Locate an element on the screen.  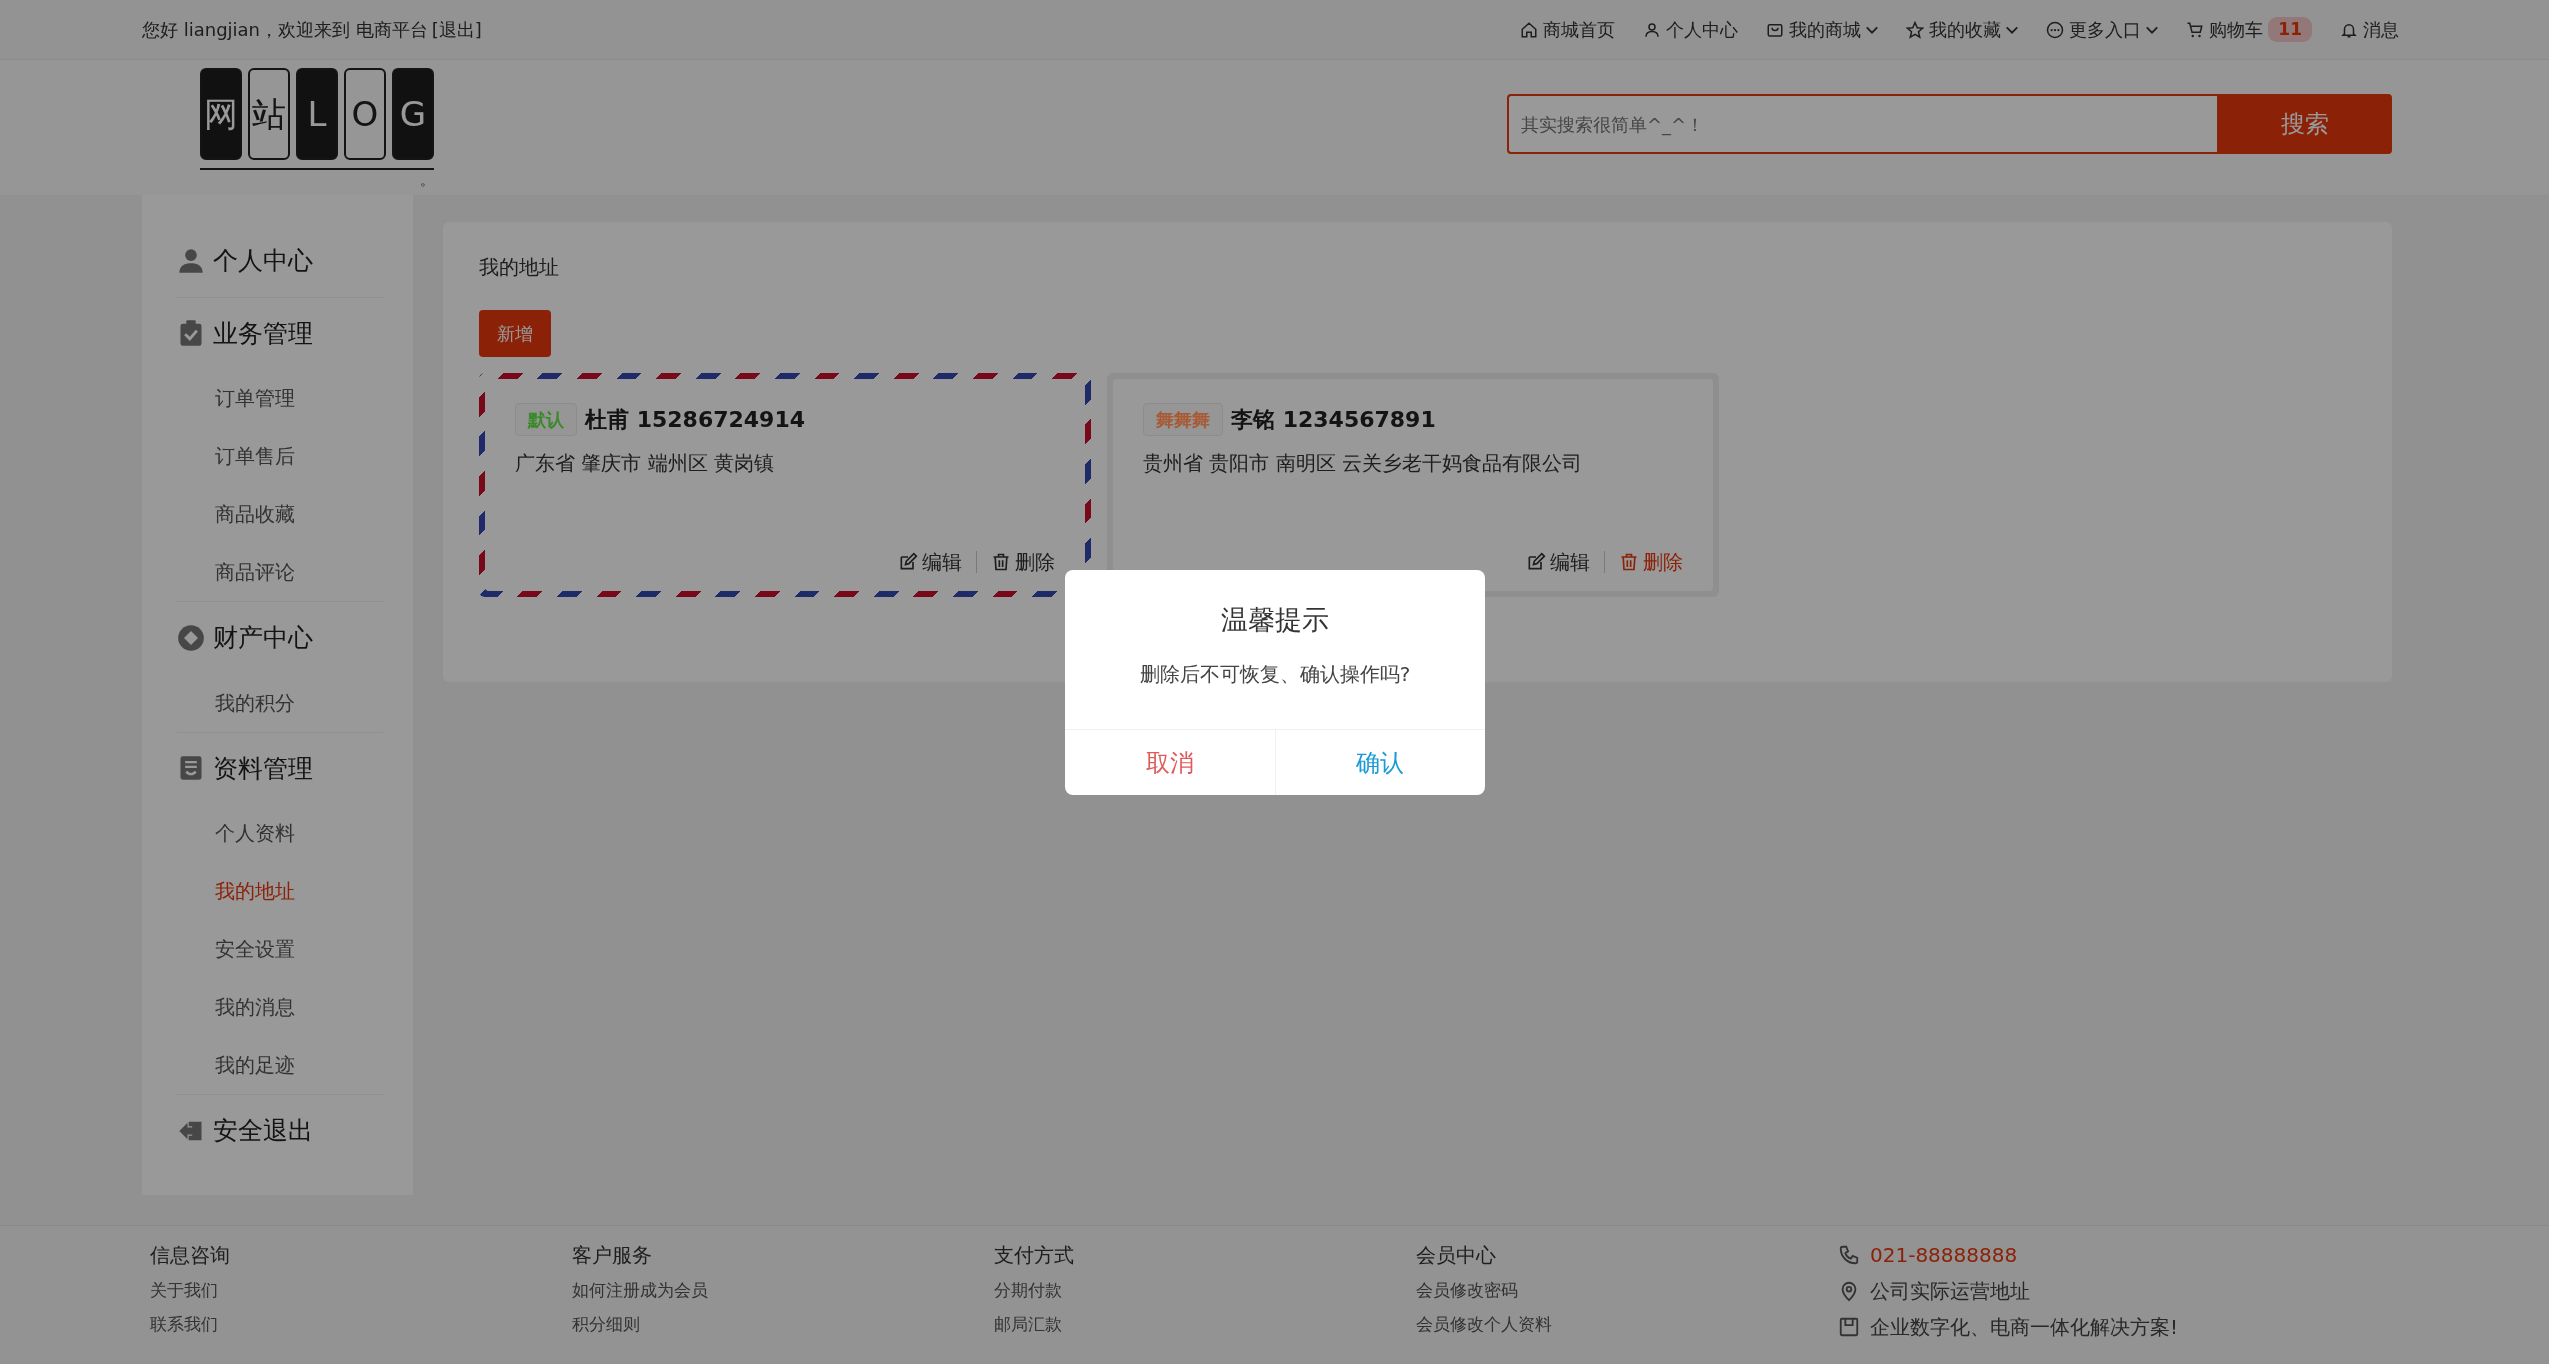
nav-link: 购物车 11 is located at coordinates (2249, 29).